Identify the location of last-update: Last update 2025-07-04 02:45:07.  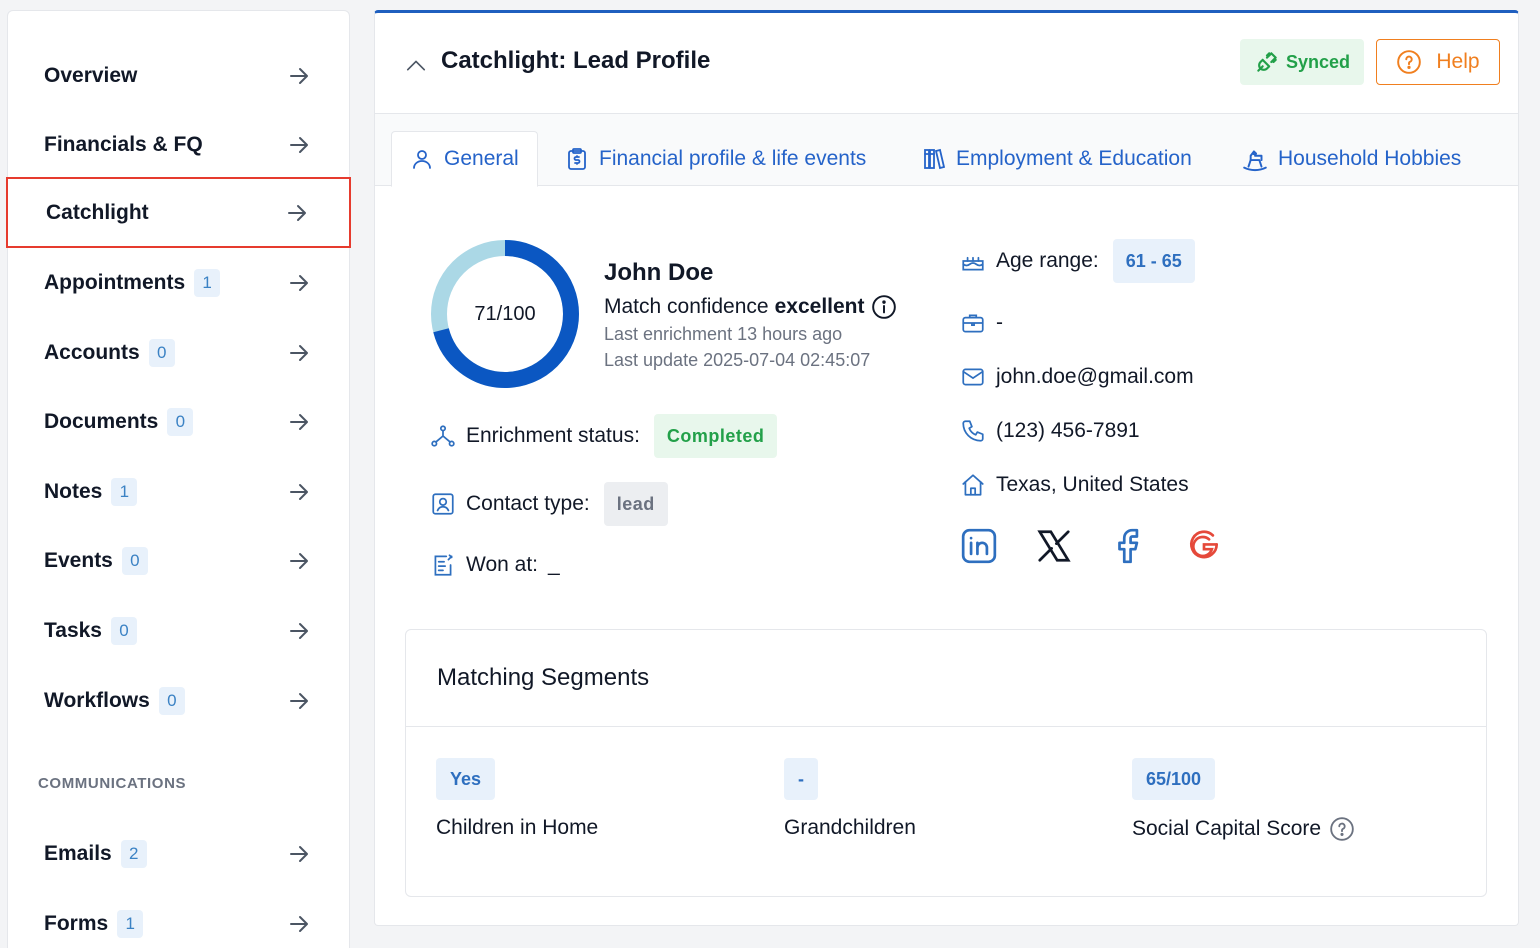
(737, 360).